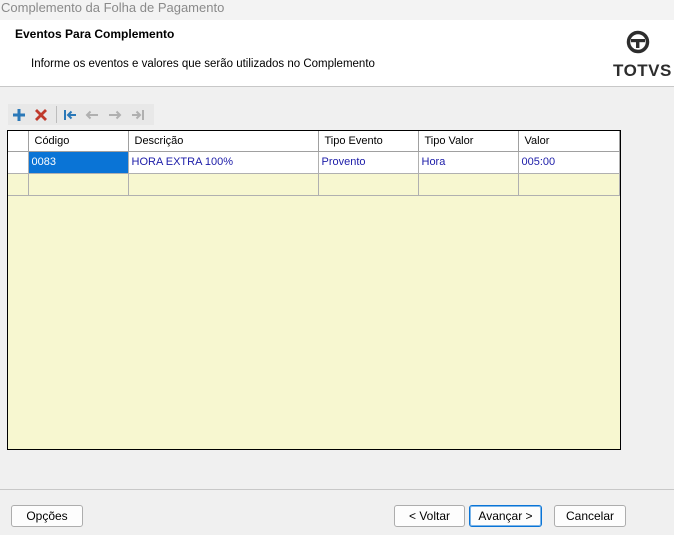 This screenshot has width=674, height=535. What do you see at coordinates (337, 489) in the screenshot?
I see `footer-divider` at bounding box center [337, 489].